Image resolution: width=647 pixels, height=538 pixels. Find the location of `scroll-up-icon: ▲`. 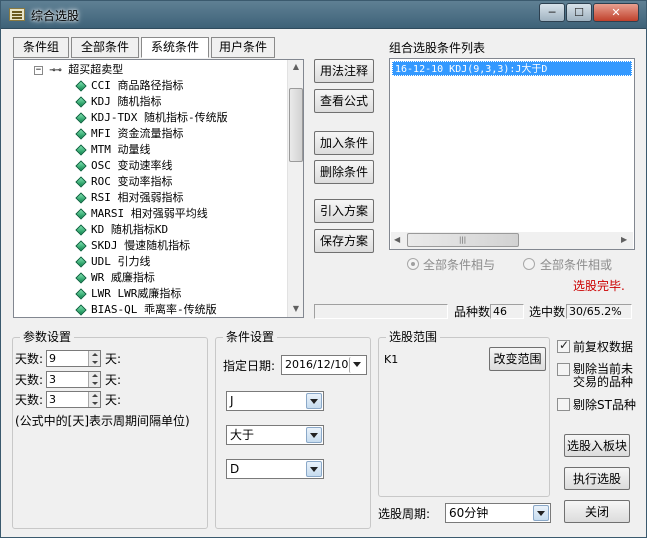

scroll-up-icon: ▲ is located at coordinates (296, 66).